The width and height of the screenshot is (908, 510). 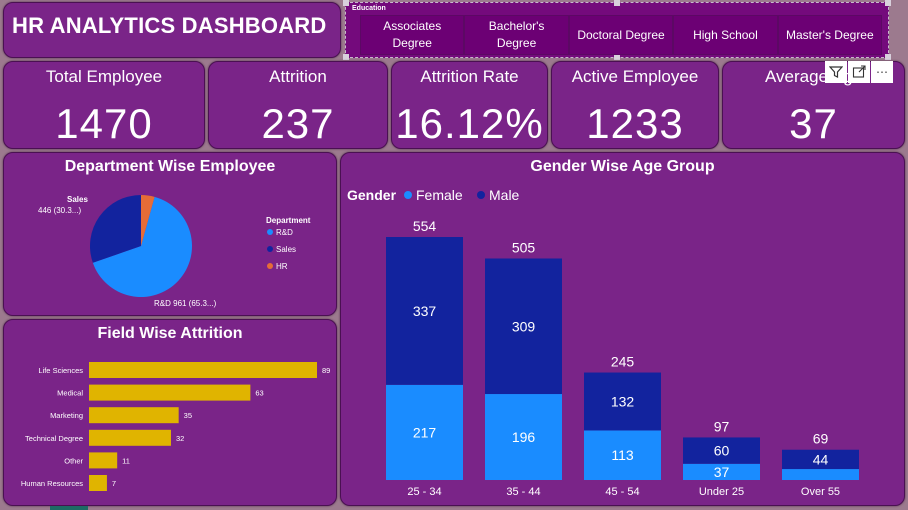 I want to click on slicer-item-doctoral: Doctoral Degree, so click(x=621, y=35).